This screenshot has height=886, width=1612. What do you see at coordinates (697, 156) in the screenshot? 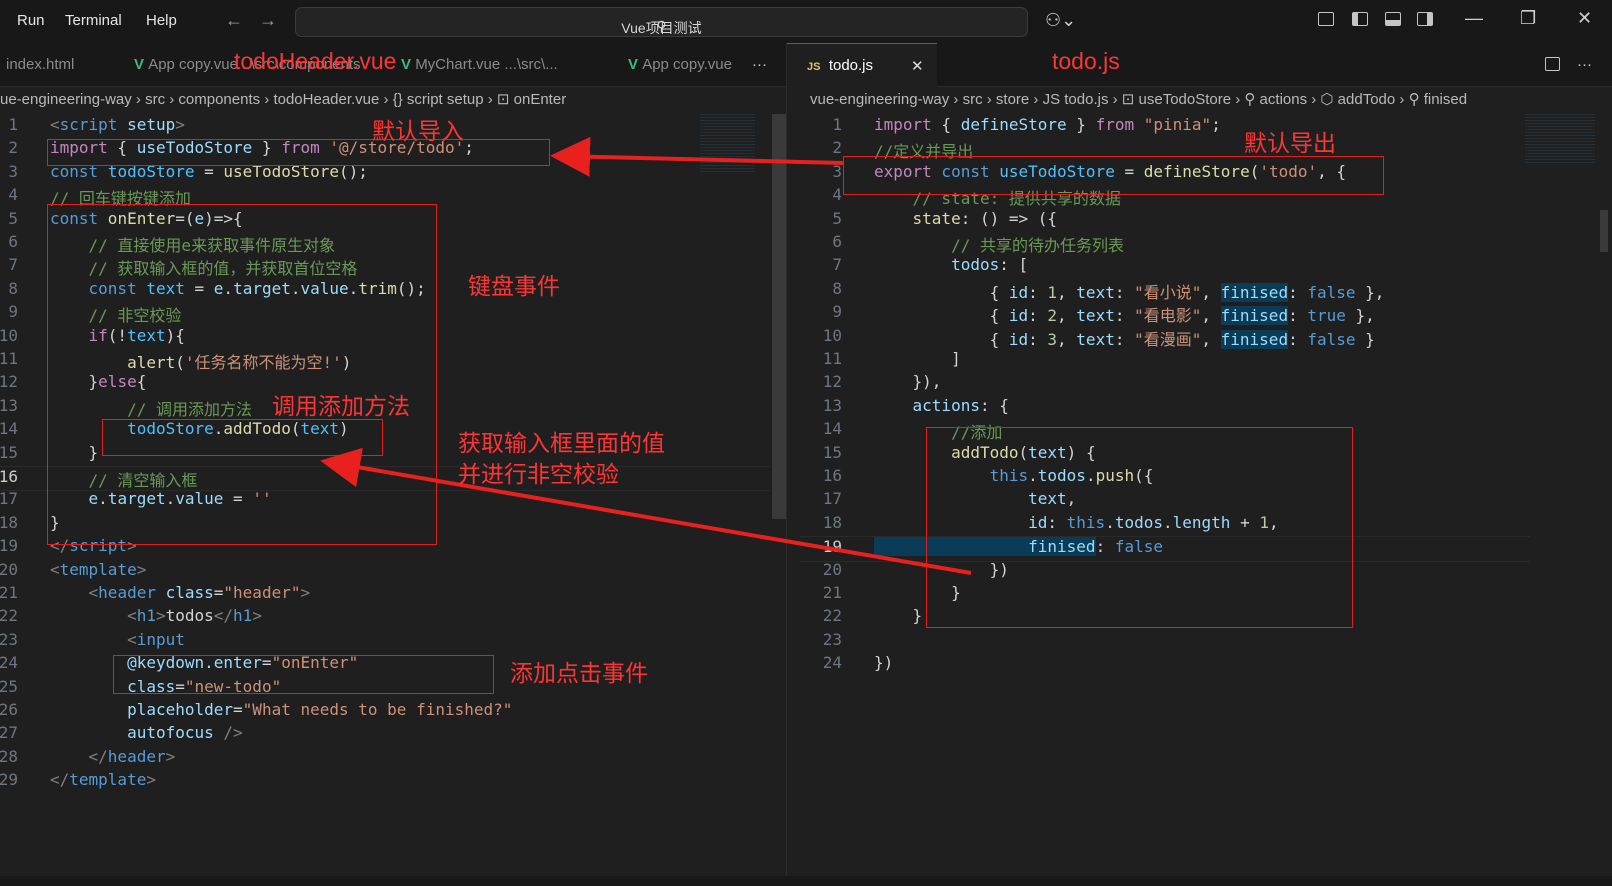
I see `export-to-import-arrow` at bounding box center [697, 156].